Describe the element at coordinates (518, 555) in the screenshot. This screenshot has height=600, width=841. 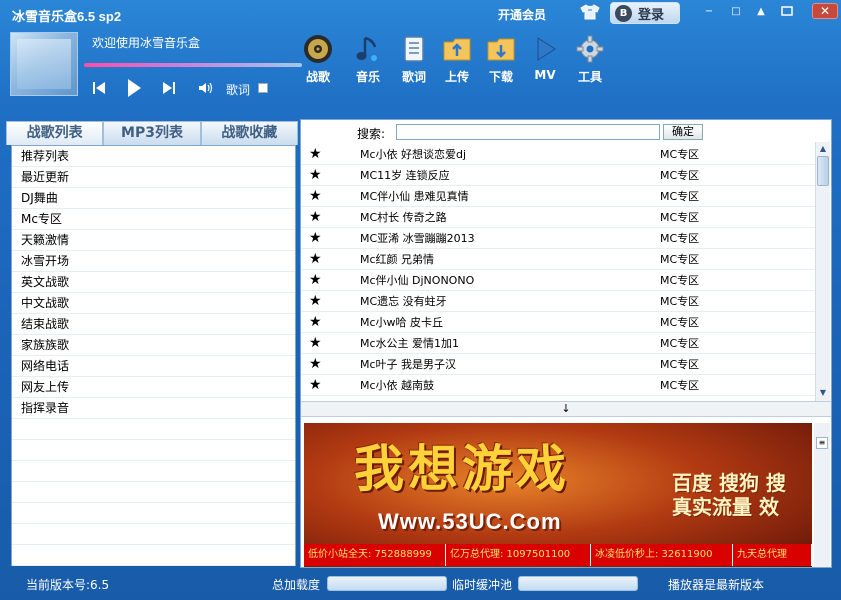
I see `ad-strip-item: 亿万总代理: 1097501100` at that location.